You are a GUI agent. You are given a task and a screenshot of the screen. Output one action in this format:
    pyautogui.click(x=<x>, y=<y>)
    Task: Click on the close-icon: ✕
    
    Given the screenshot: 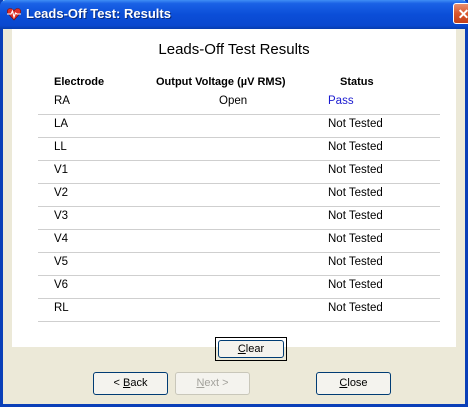 What is the action you would take?
    pyautogui.click(x=460, y=13)
    